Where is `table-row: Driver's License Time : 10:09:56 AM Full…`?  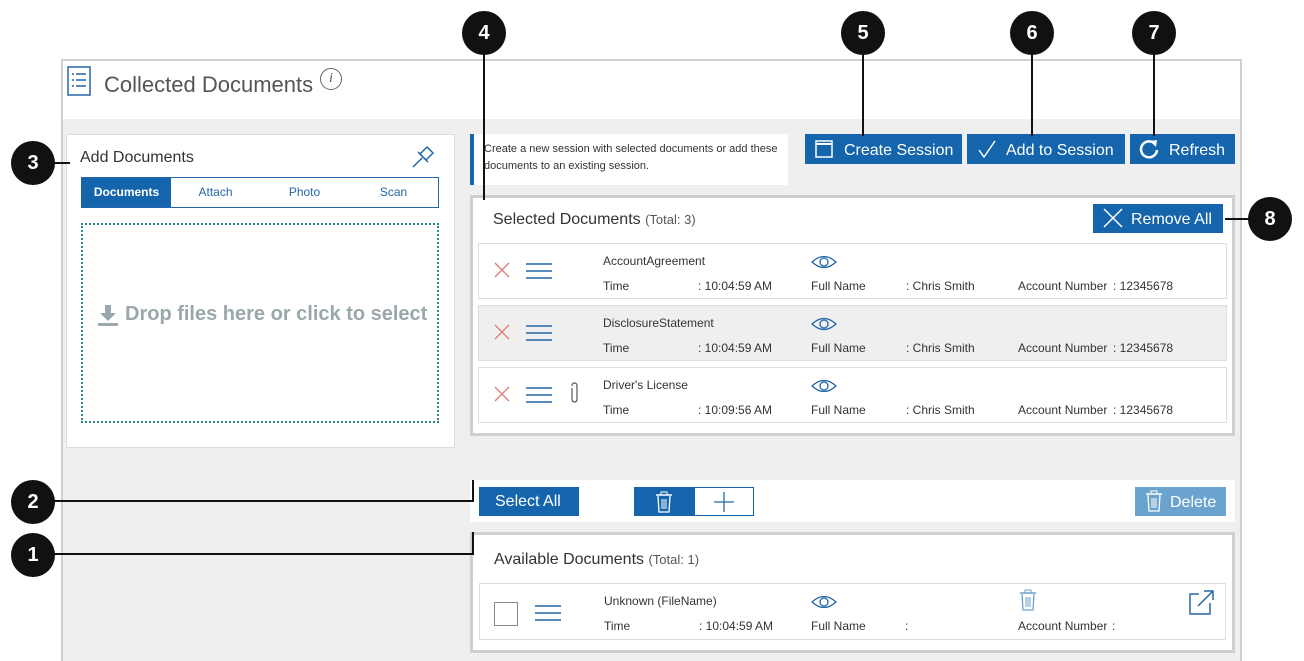 table-row: Driver's License Time : 10:09:56 AM Full… is located at coordinates (852, 395).